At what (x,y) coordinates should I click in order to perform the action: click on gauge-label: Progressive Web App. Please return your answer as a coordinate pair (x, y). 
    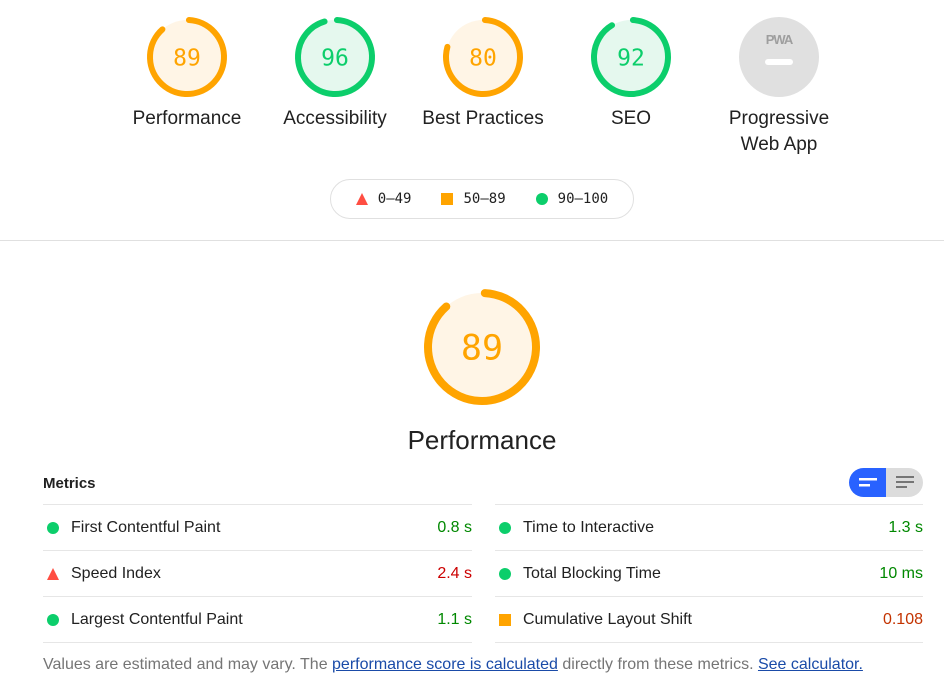
    Looking at the image, I should click on (779, 131).